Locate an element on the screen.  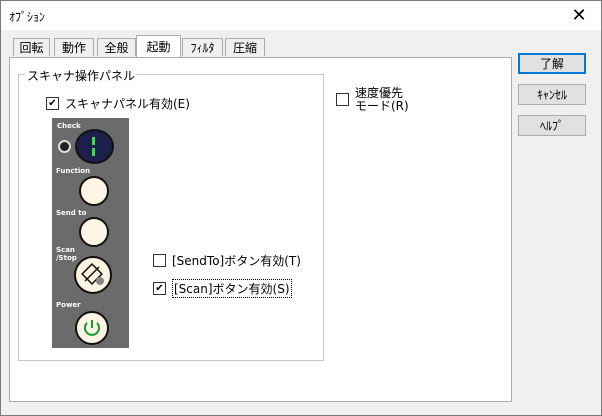
scan-stop-button is located at coordinates (93, 275).